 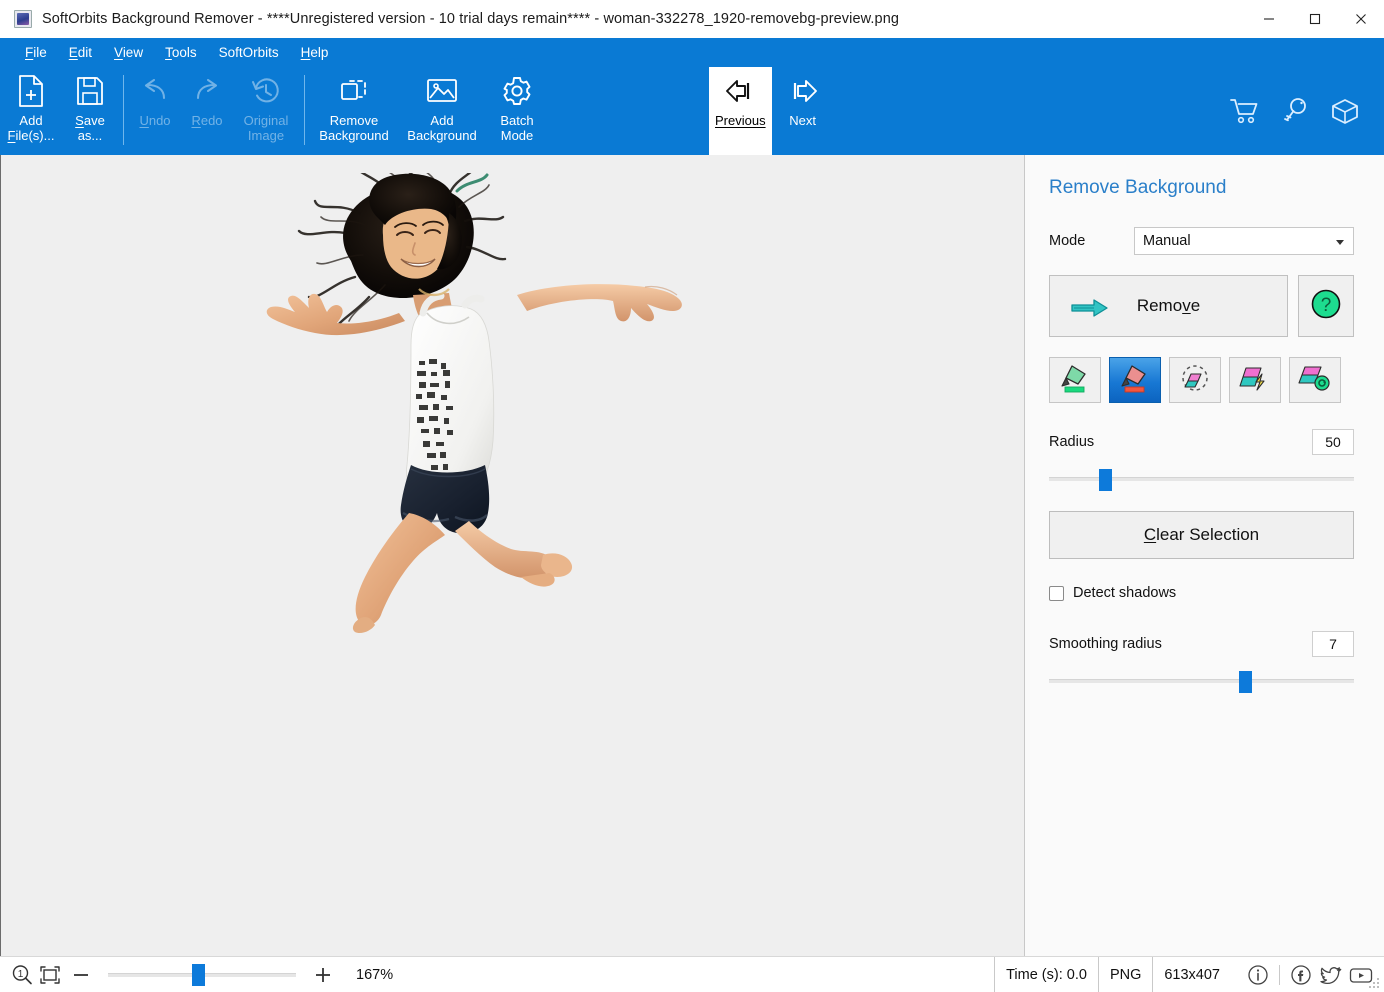 What do you see at coordinates (503, 550) in the screenshot?
I see `right-leg` at bounding box center [503, 550].